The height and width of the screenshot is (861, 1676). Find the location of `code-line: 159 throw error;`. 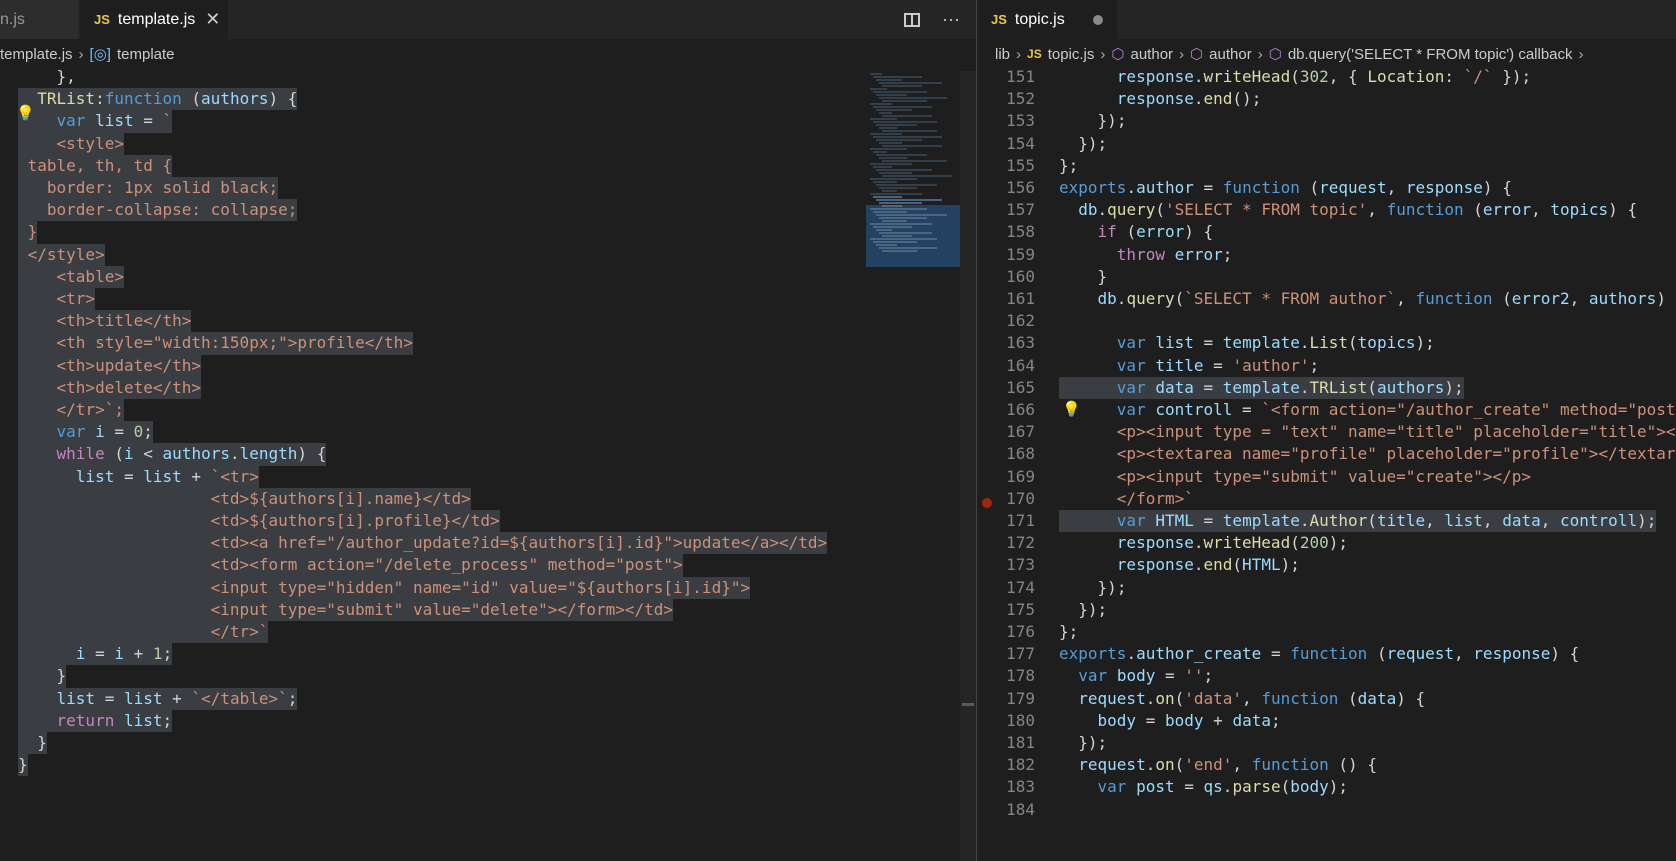

code-line: 159 throw error; is located at coordinates (1326, 255).